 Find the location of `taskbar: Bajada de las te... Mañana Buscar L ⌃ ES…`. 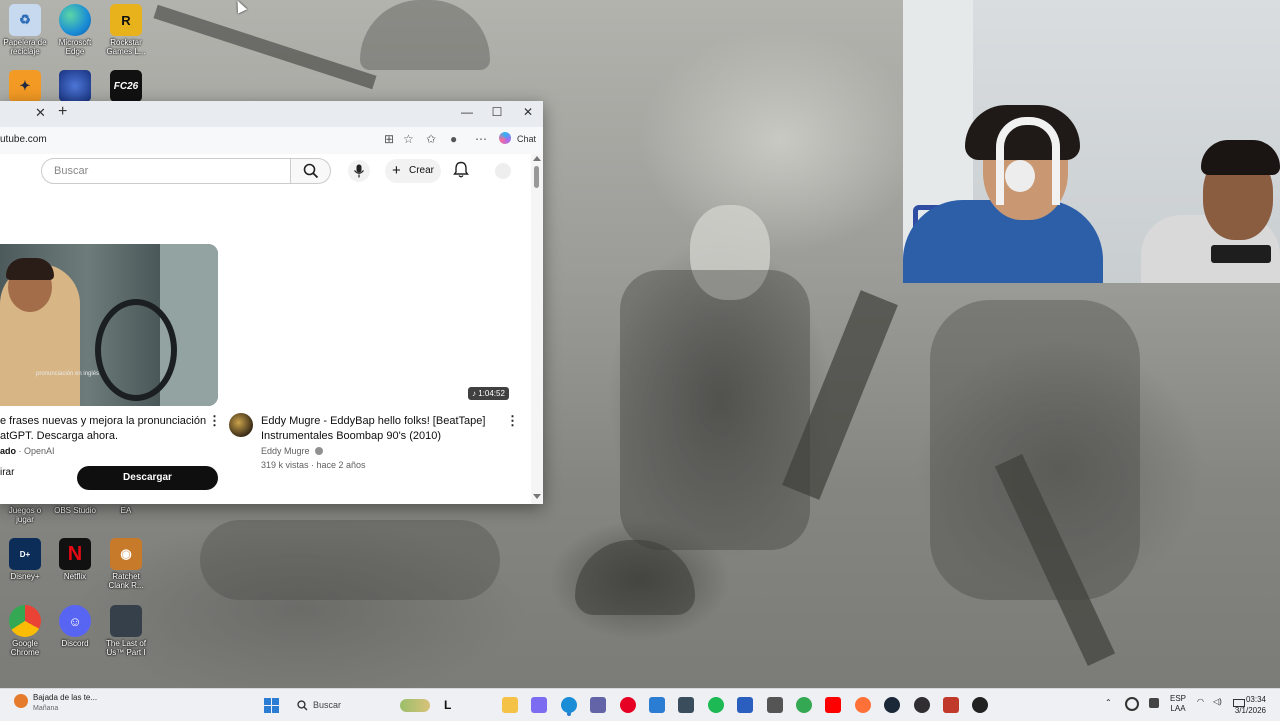

taskbar: Bajada de las te... Mañana Buscar L ⌃ ES… is located at coordinates (640, 704).